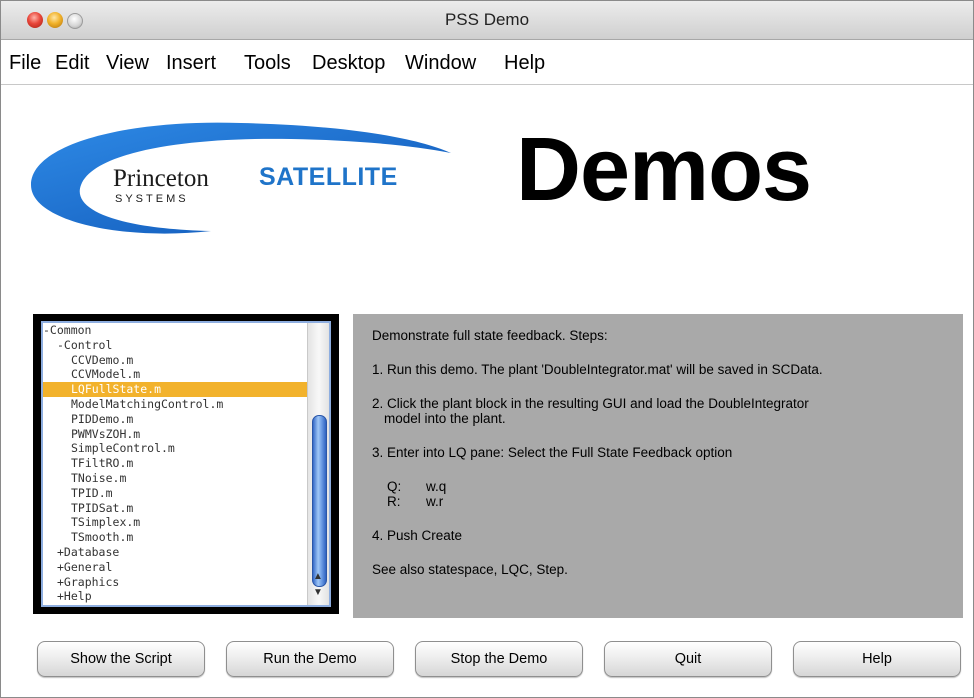 This screenshot has height=698, width=974. What do you see at coordinates (152, 199) in the screenshot?
I see `logo-text-systems: SYSTEMS` at bounding box center [152, 199].